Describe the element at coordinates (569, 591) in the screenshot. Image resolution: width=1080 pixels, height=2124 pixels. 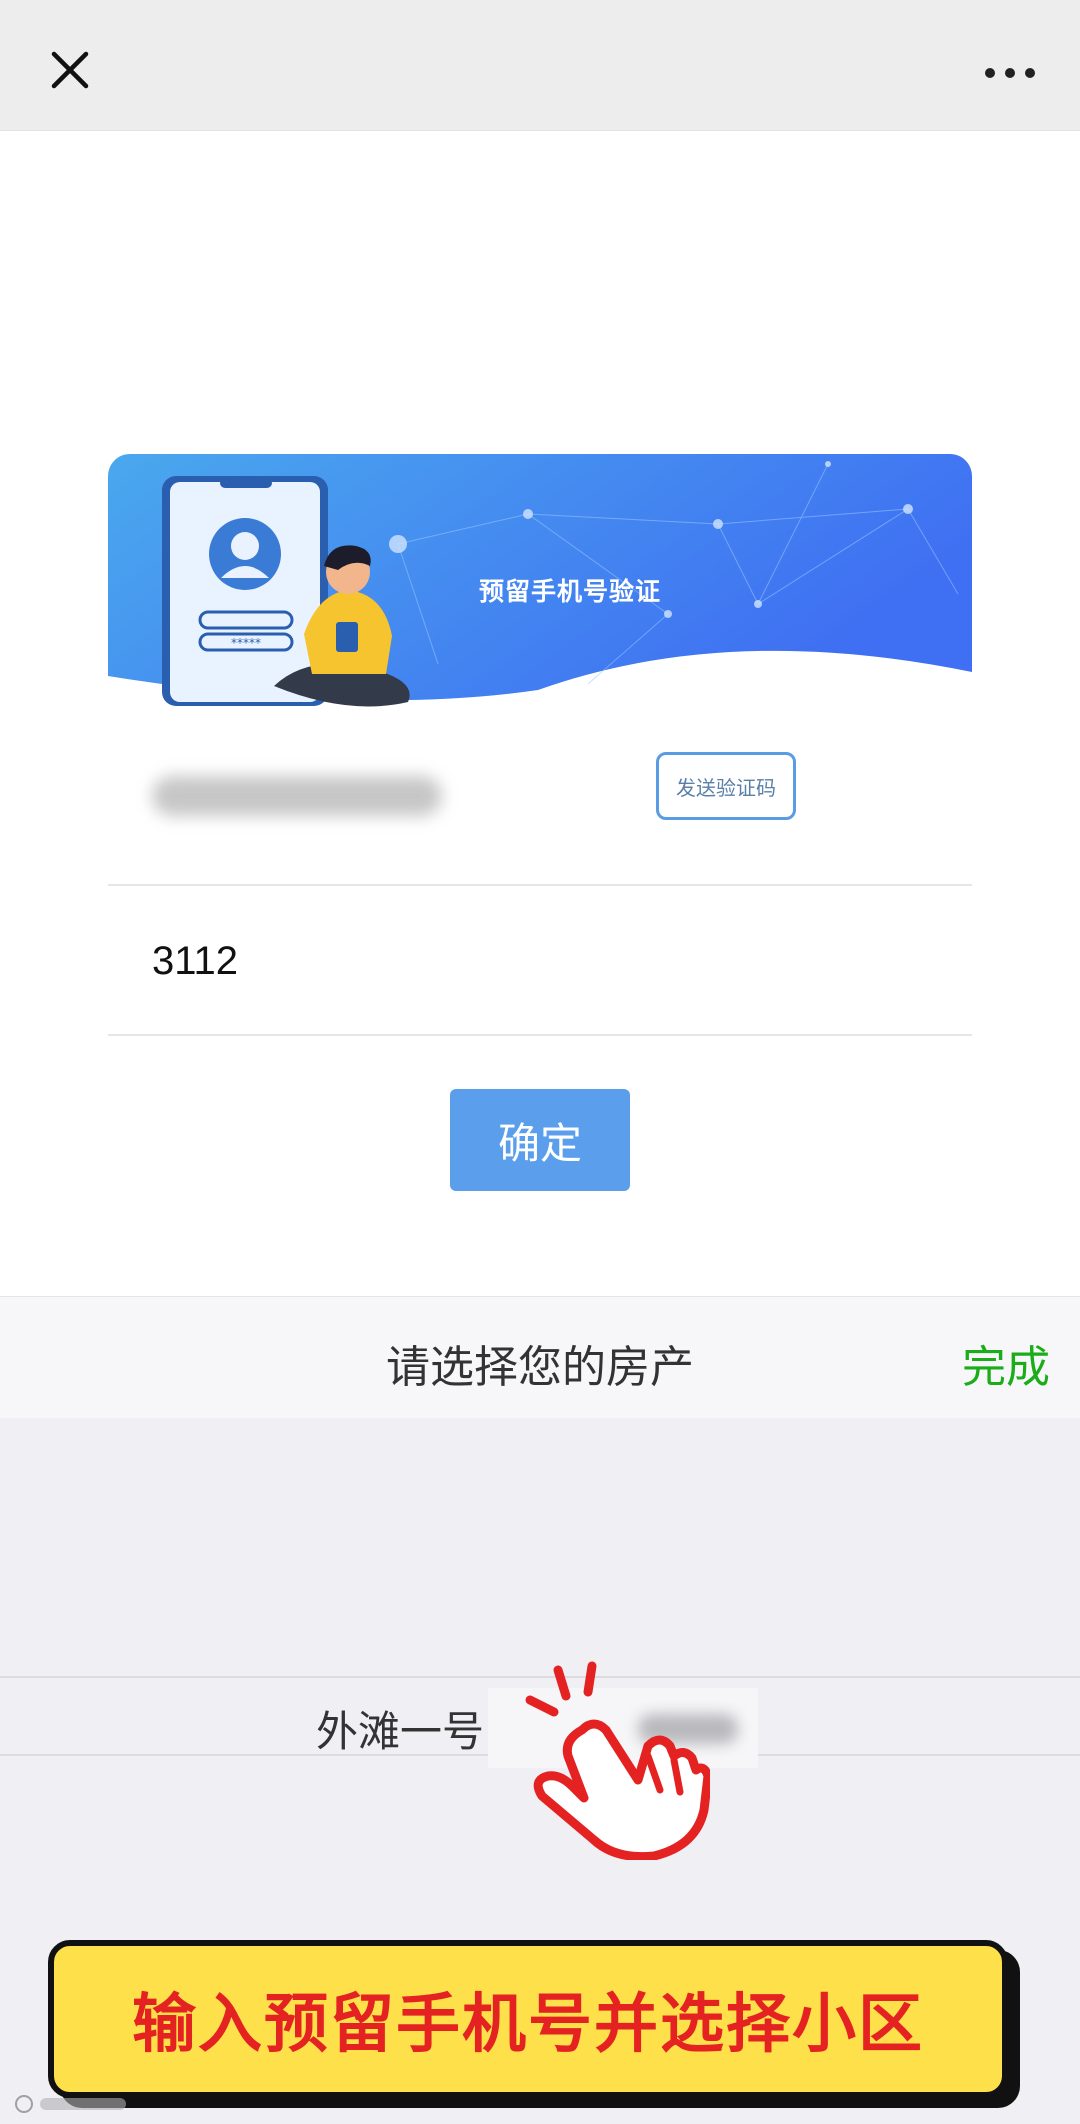
I see `banner-title: 预留手机号验证` at that location.